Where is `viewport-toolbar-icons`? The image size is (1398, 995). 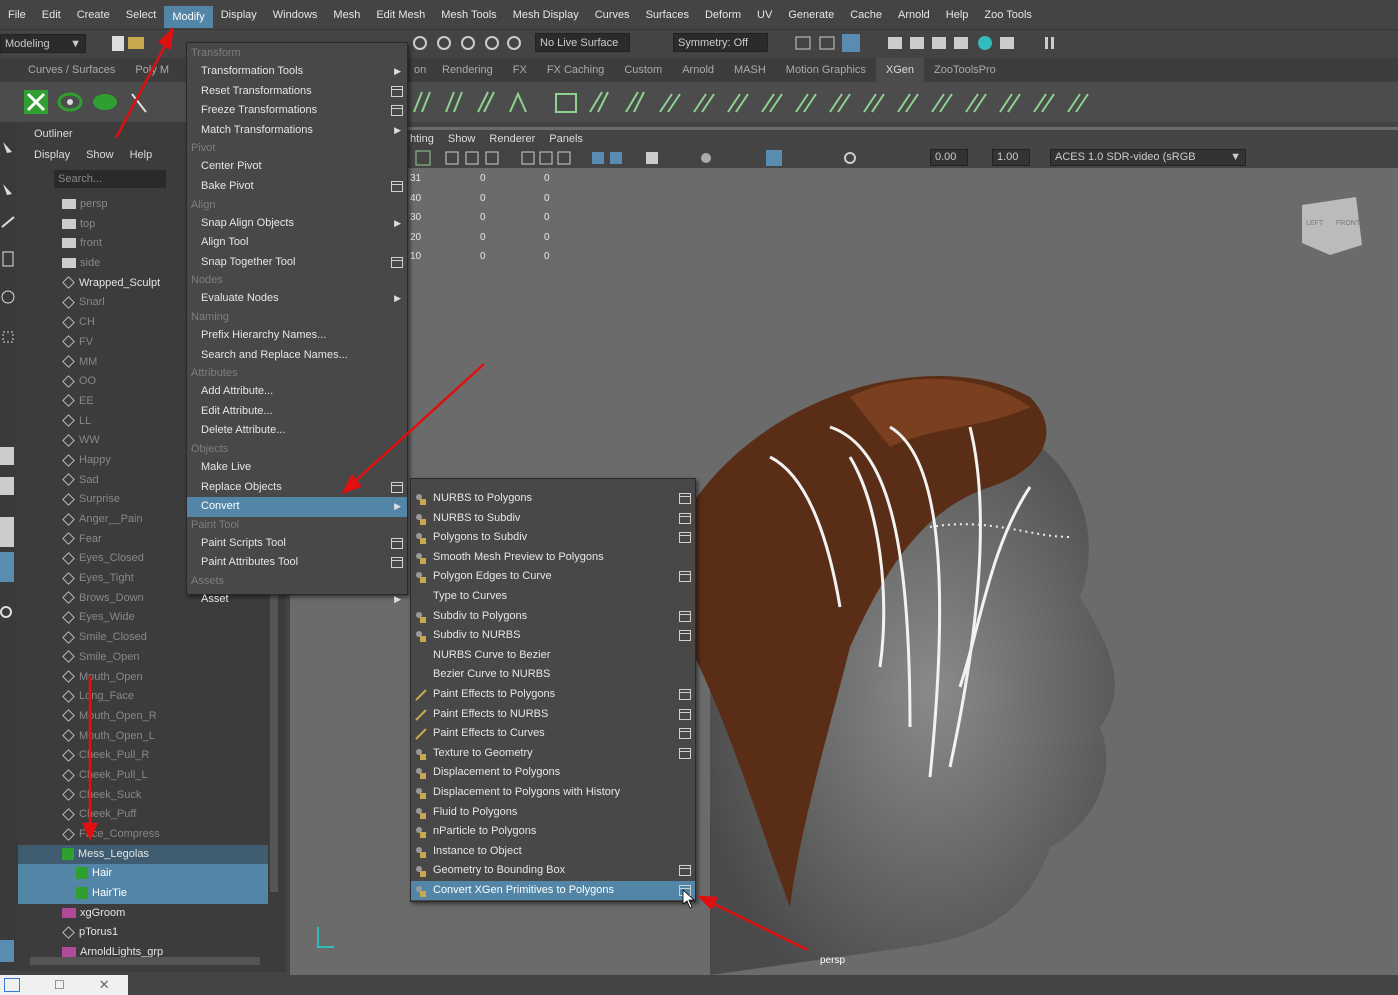
viewport-toolbar-icons is located at coordinates (660, 158).